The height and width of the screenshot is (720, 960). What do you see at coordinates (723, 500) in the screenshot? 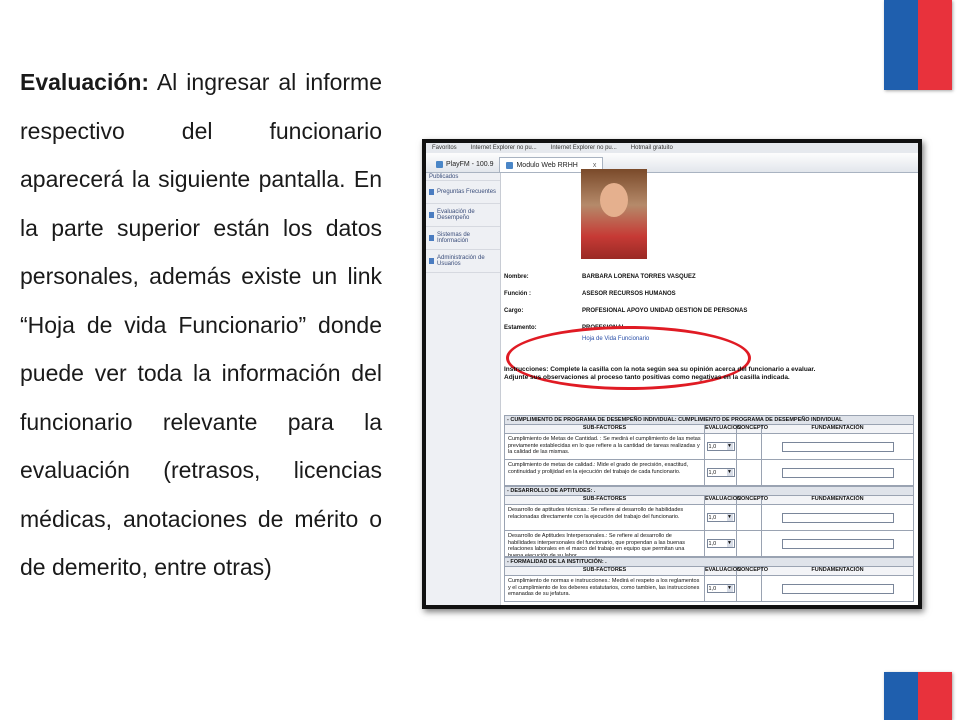
I see `header-evaluacion: EVALUACION` at bounding box center [723, 500].